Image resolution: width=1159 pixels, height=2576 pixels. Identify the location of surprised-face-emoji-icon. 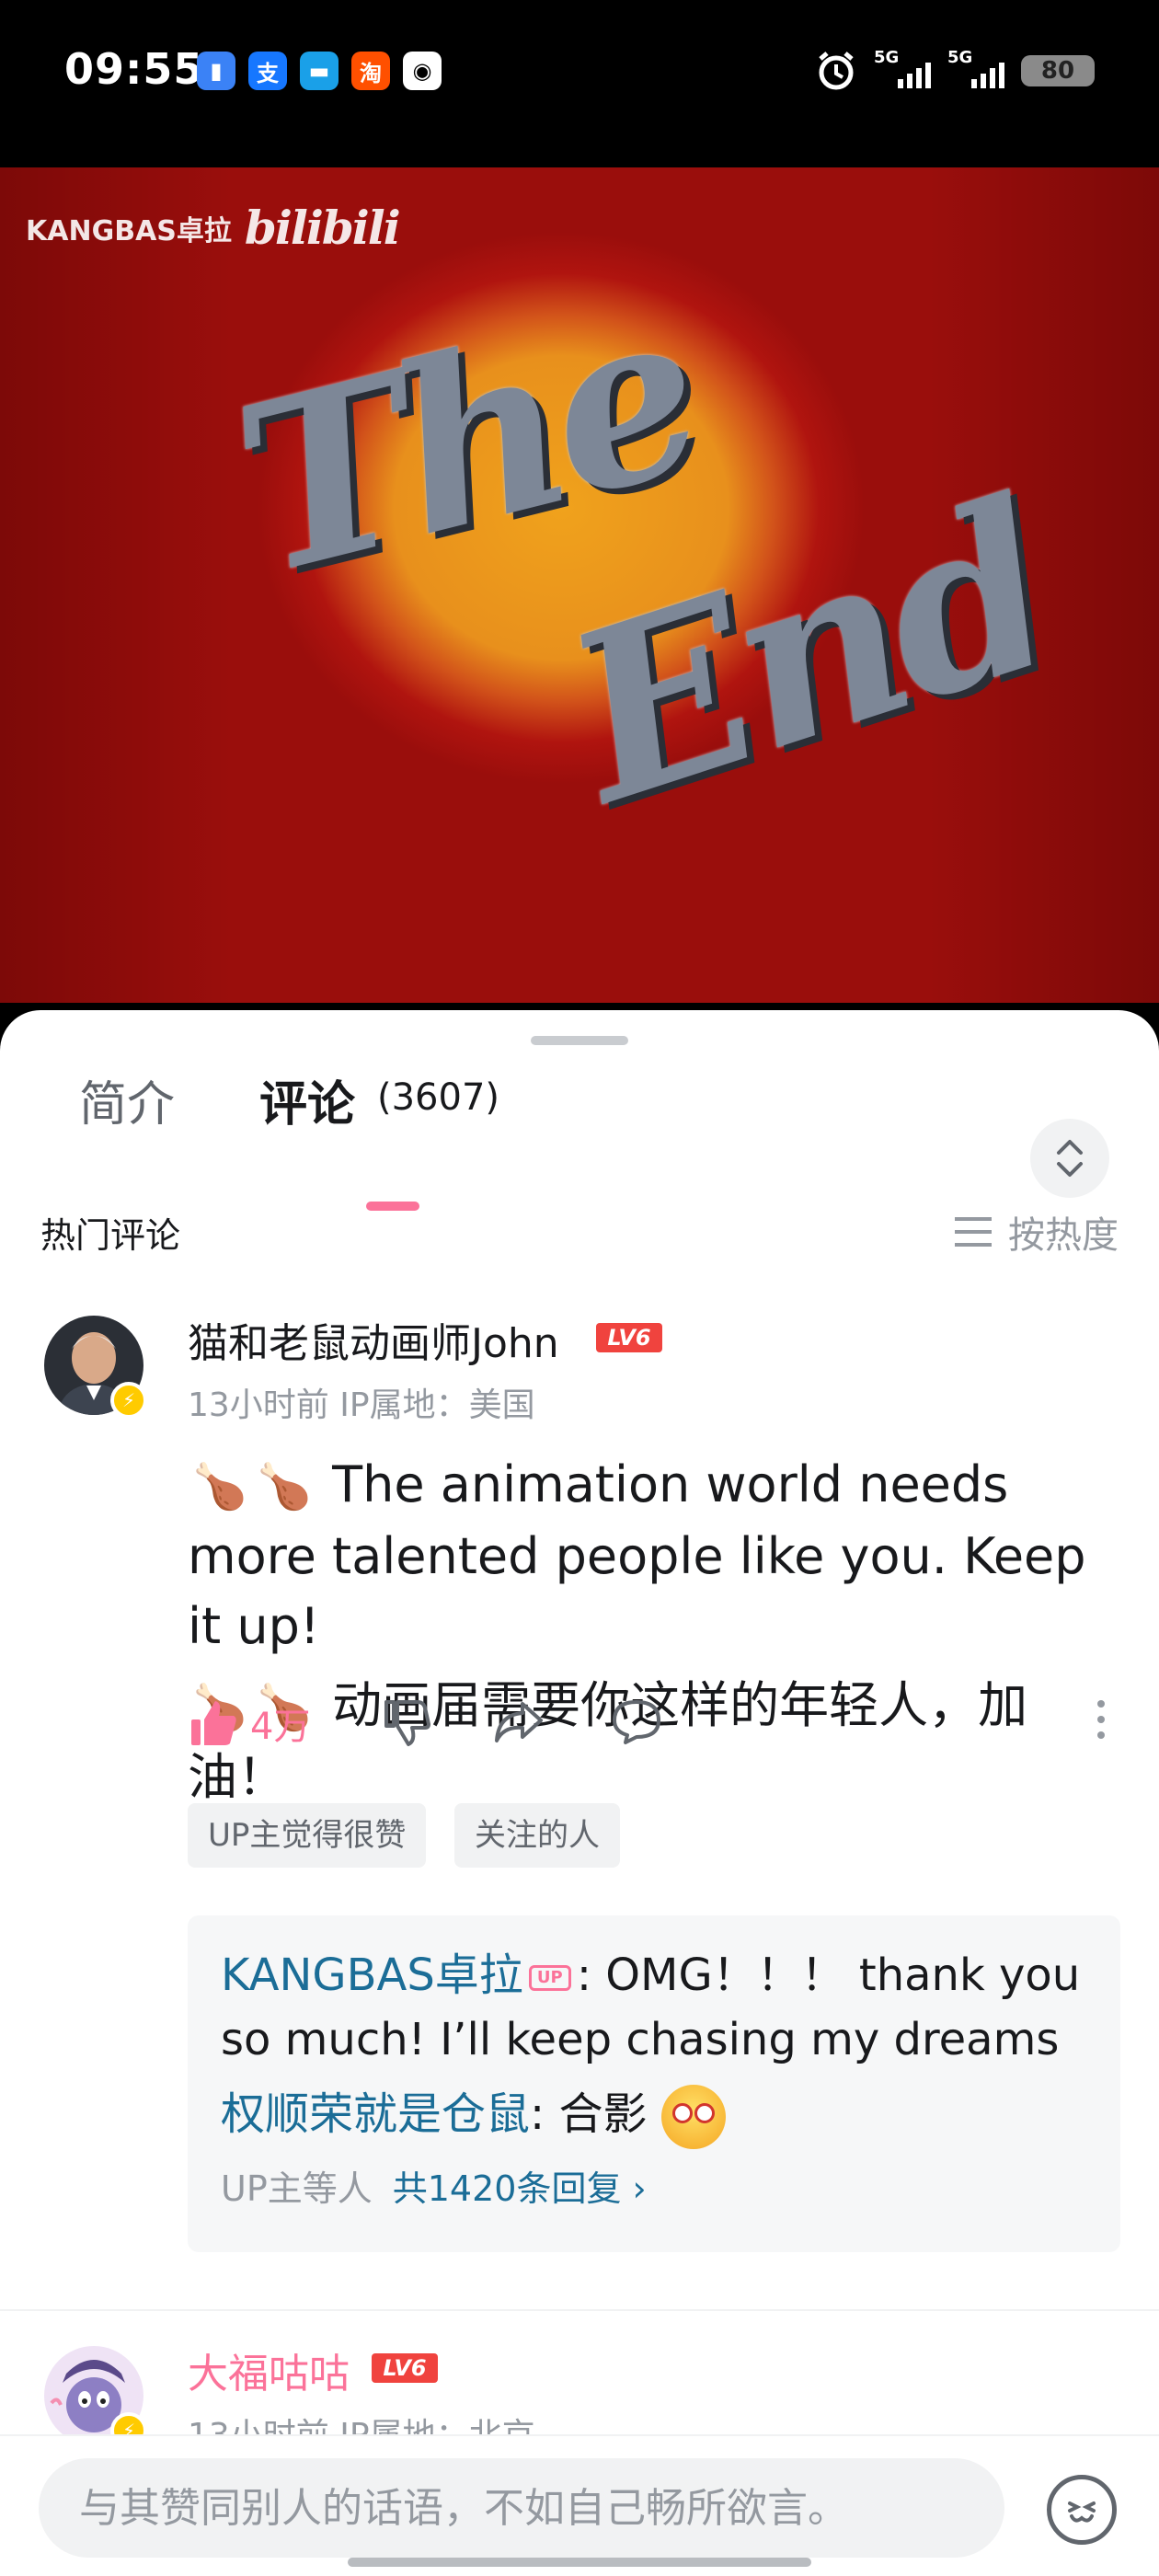
(693, 2117).